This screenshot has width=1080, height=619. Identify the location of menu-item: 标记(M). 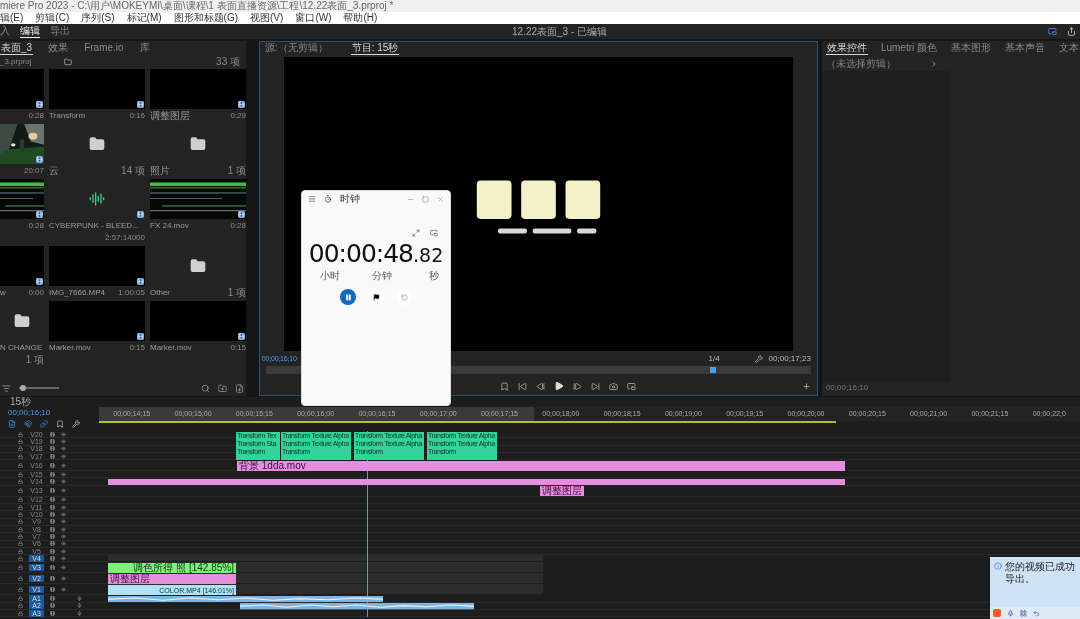
(144, 18).